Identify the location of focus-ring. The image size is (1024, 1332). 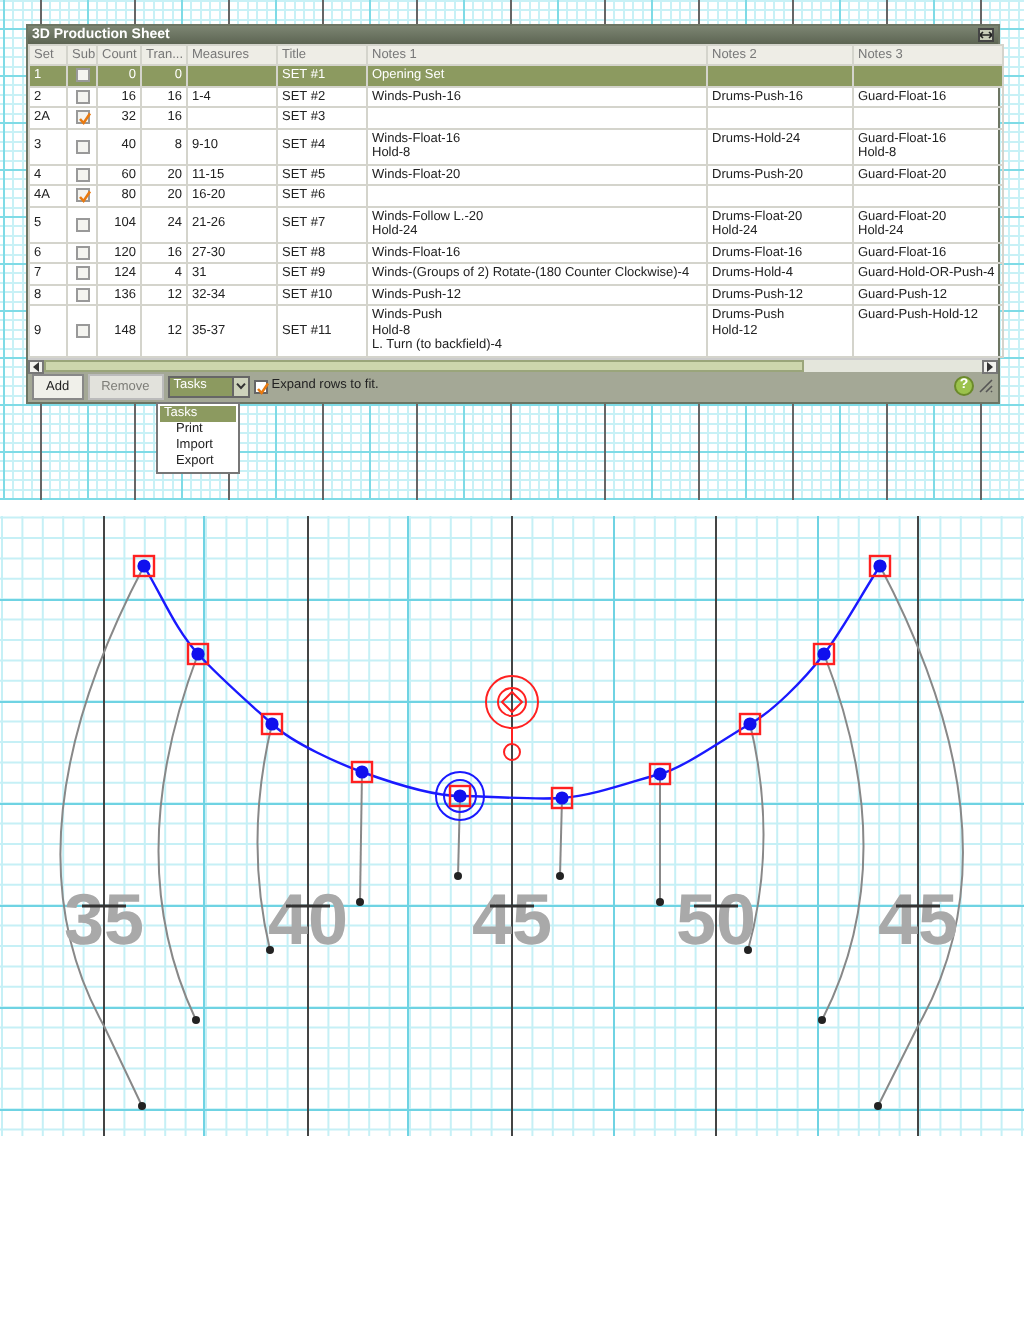
(460, 796).